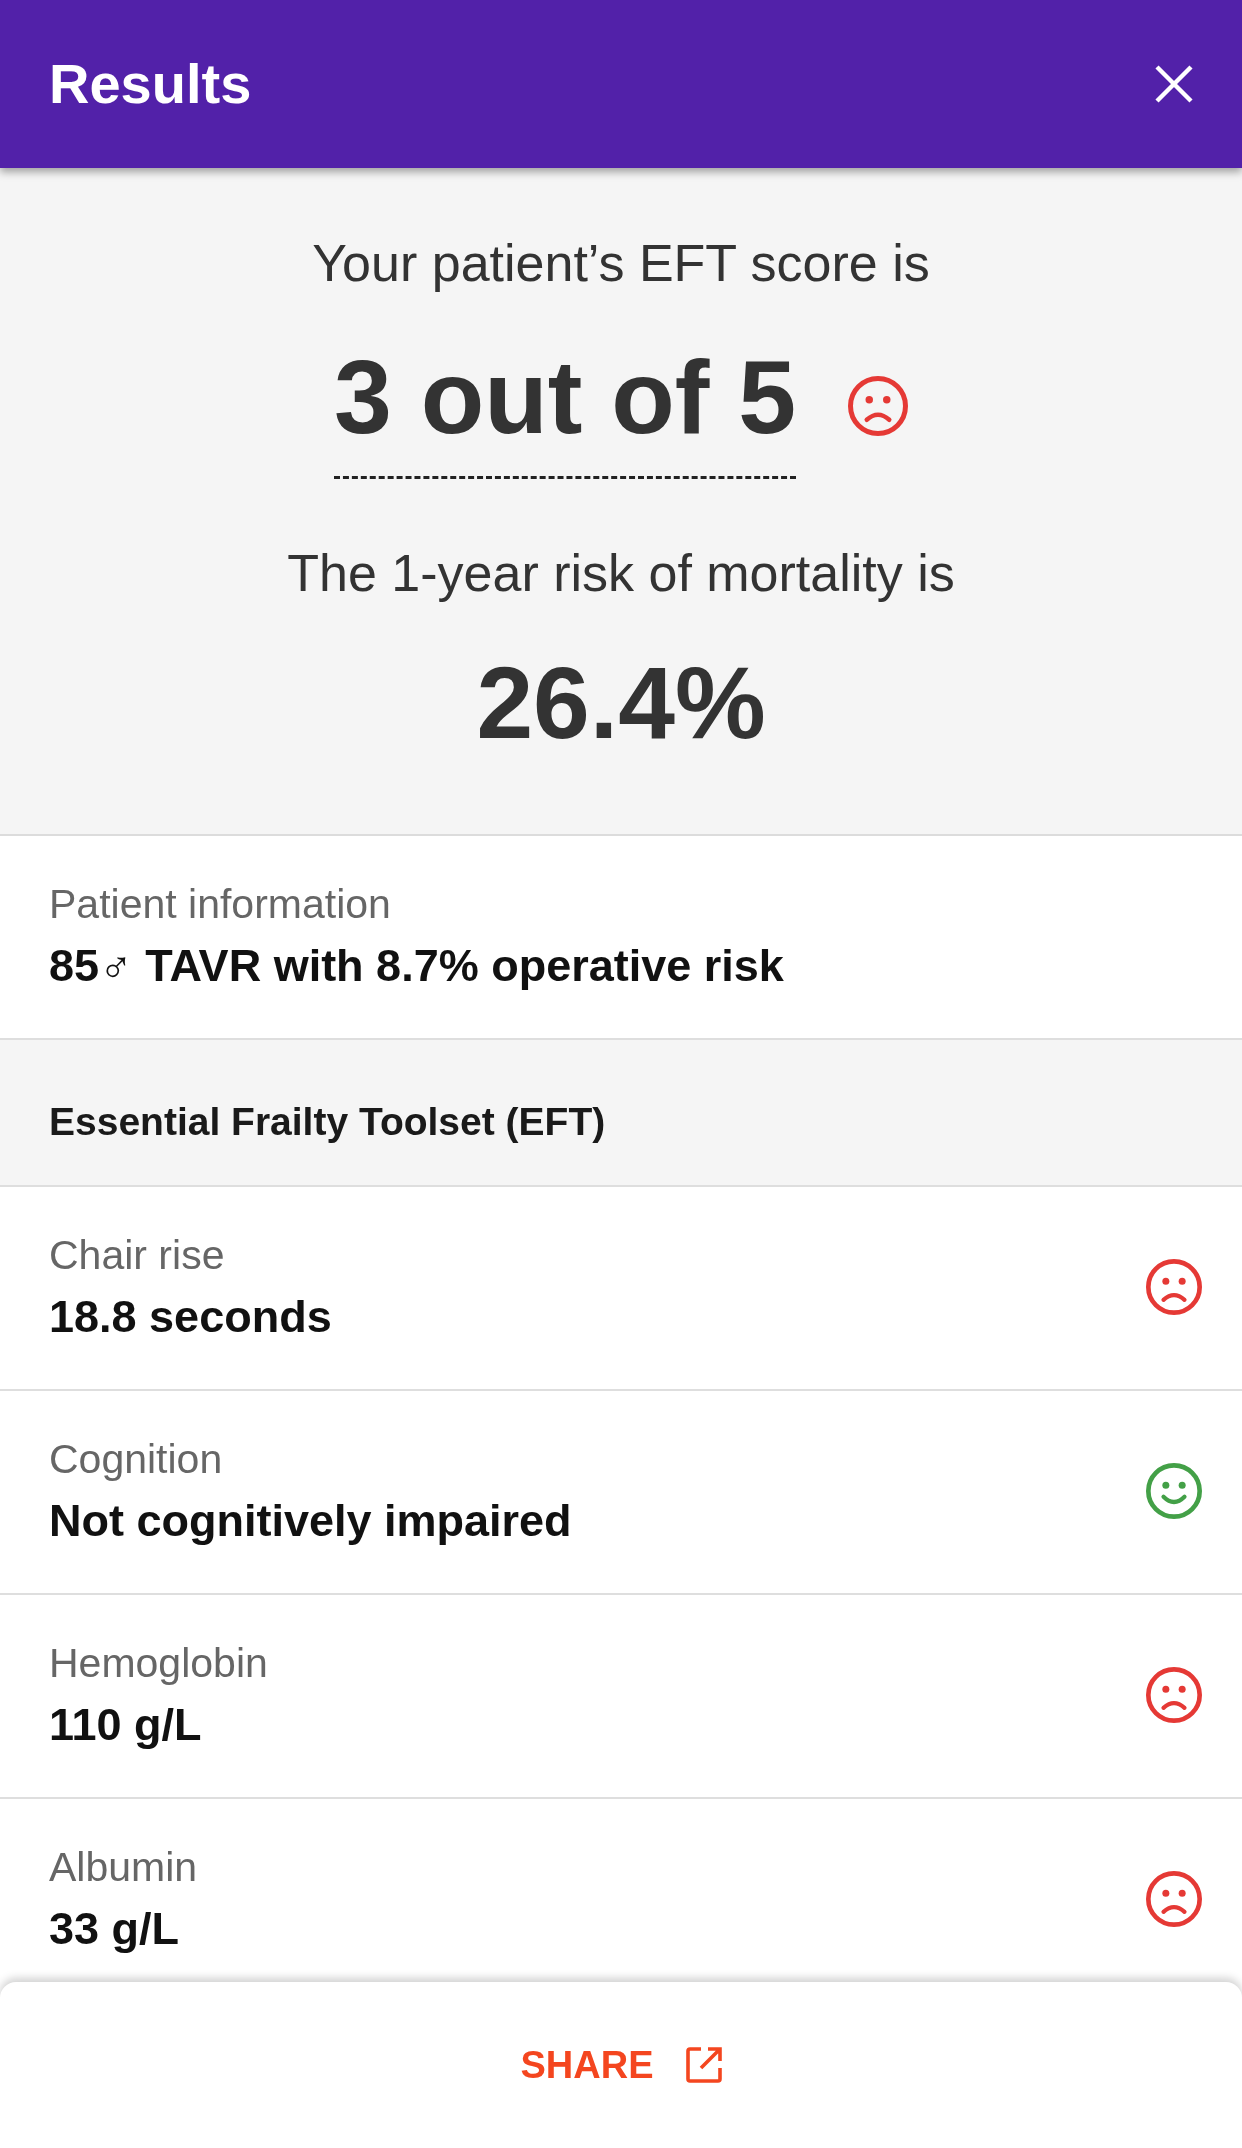 The image size is (1242, 2148). I want to click on field-label: Hemoglobin, so click(158, 1663).